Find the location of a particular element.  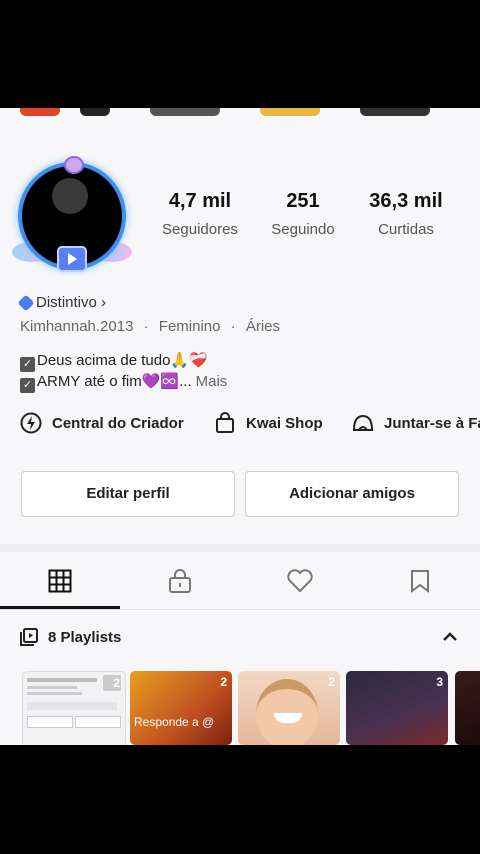

bio-more-link: Mais is located at coordinates (212, 381).